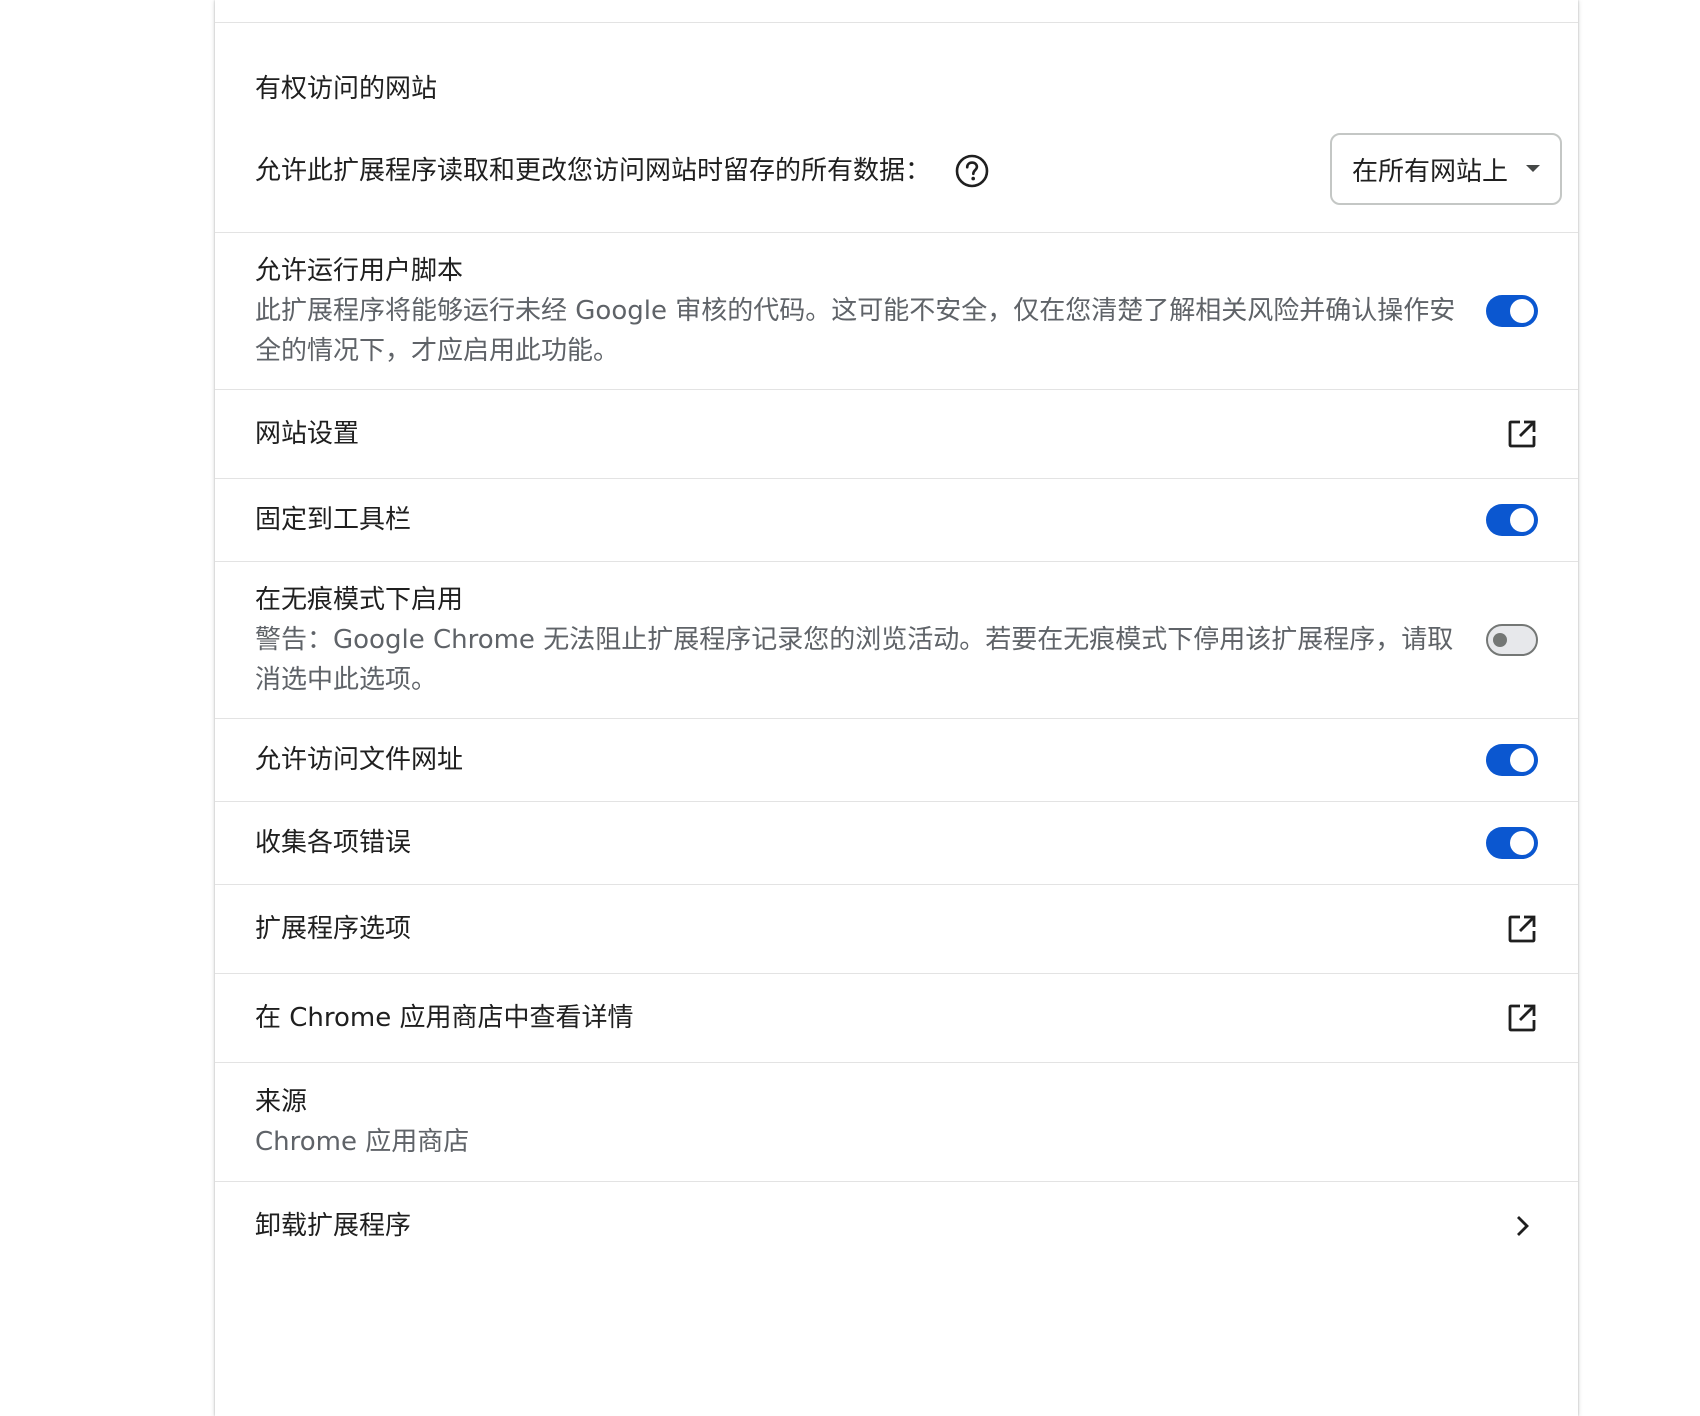 The image size is (1700, 1416). I want to click on pin-toolbar-toggle, so click(1512, 520).